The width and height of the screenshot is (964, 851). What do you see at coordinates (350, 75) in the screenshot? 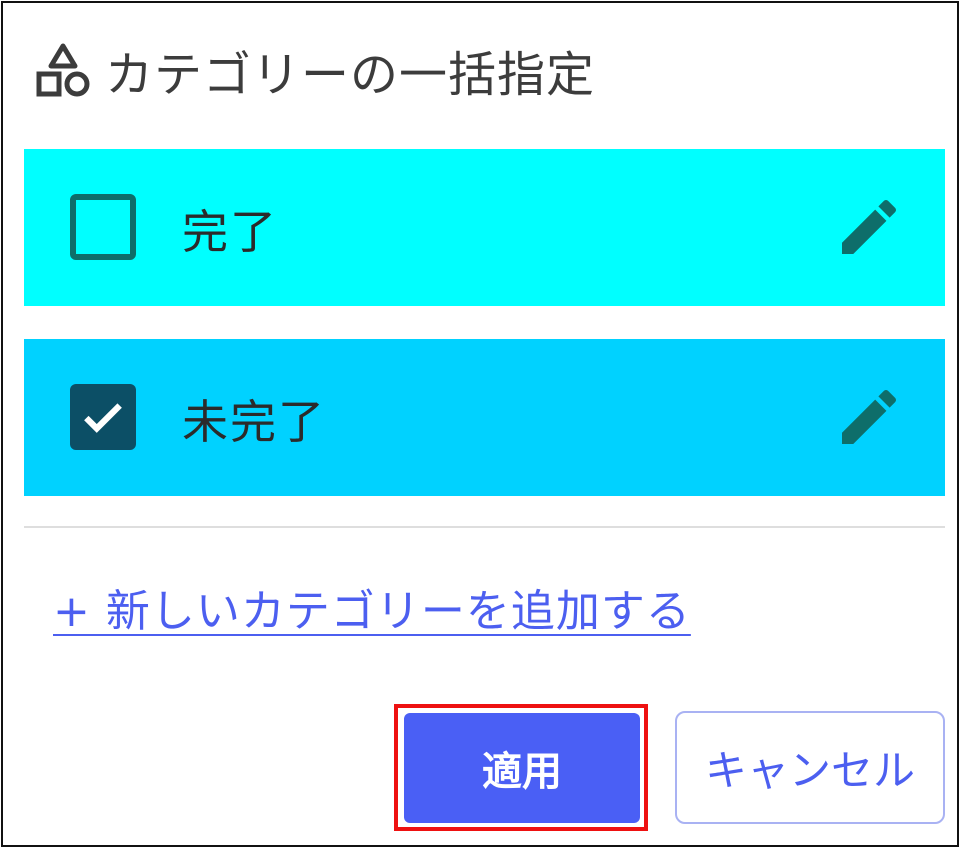
I see `dialog-title: カテゴリーの一括指定` at bounding box center [350, 75].